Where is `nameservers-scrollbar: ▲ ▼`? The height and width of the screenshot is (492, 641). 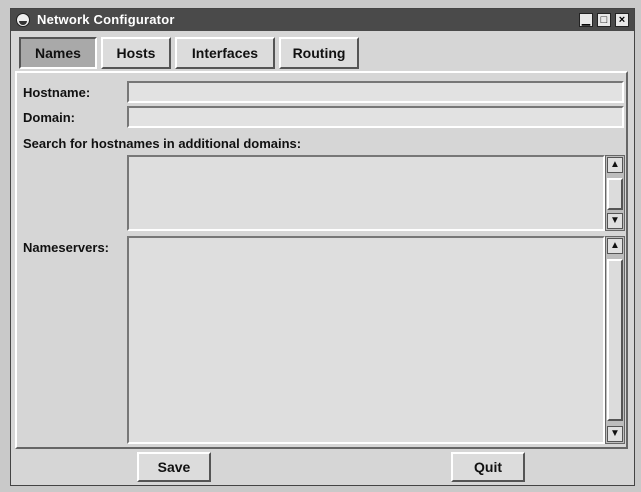 nameservers-scrollbar: ▲ ▼ is located at coordinates (615, 340).